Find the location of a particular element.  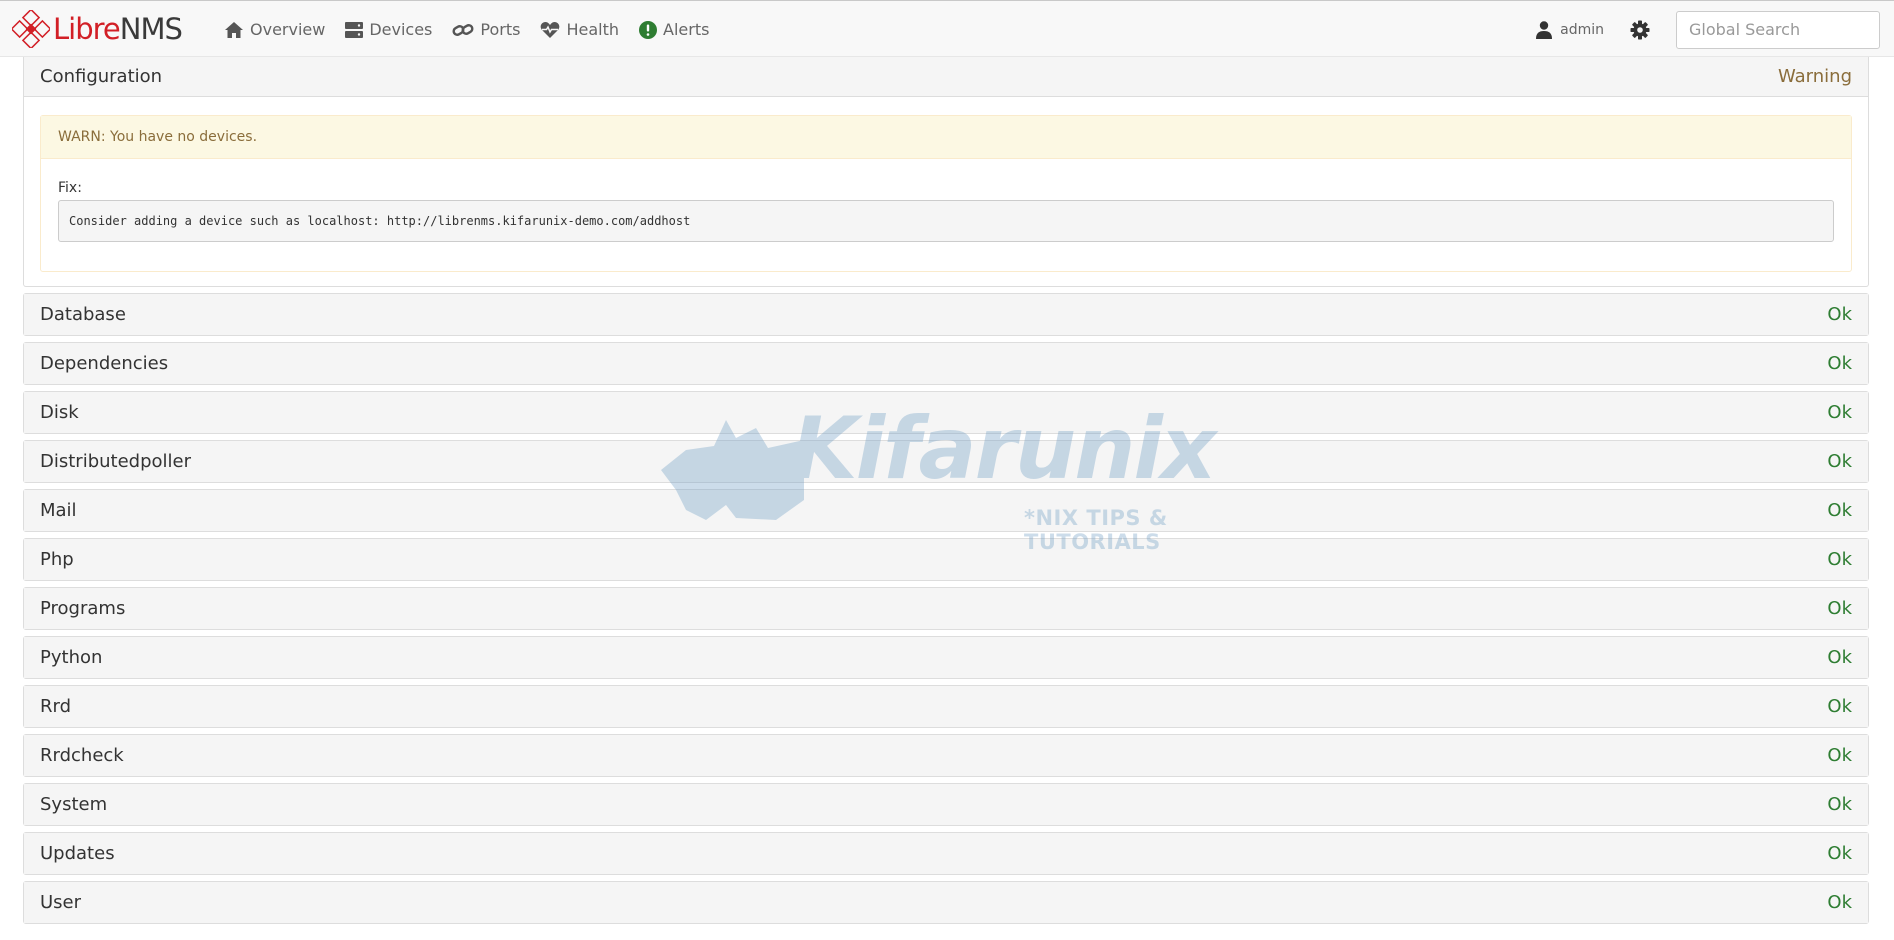

warning-message: WARN: You have no devices. is located at coordinates (946, 137).